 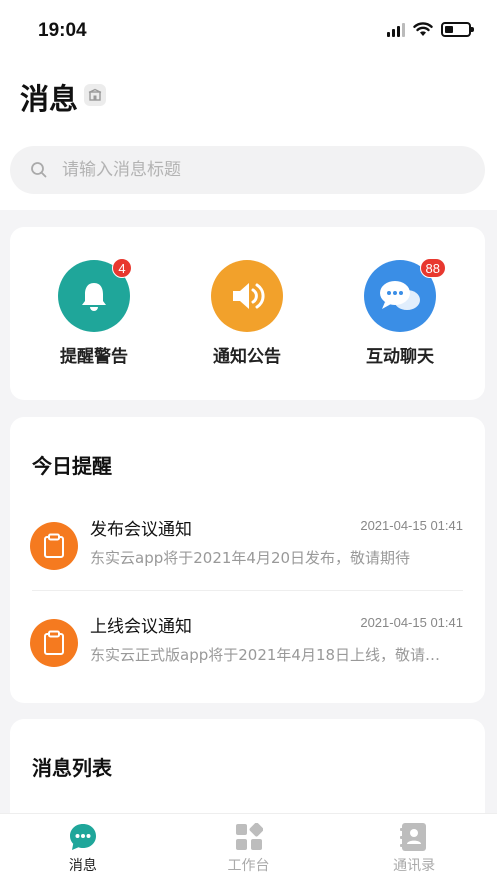 I want to click on page-title: 消息, so click(x=49, y=99).